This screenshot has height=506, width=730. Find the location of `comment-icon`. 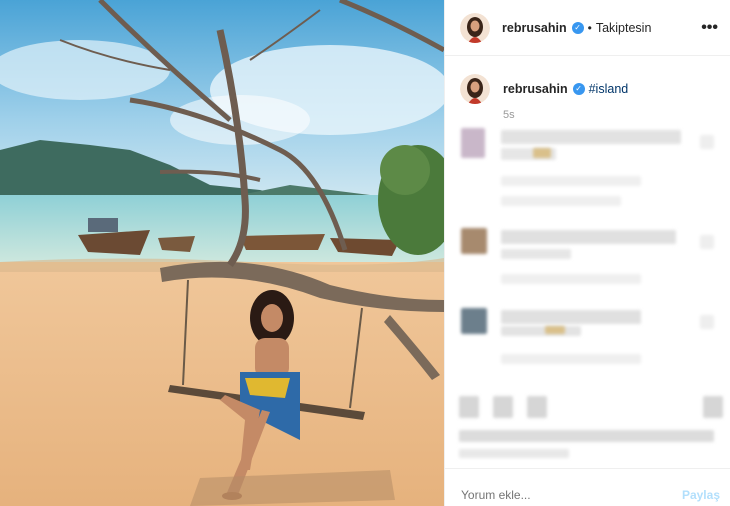

comment-icon is located at coordinates (503, 407).